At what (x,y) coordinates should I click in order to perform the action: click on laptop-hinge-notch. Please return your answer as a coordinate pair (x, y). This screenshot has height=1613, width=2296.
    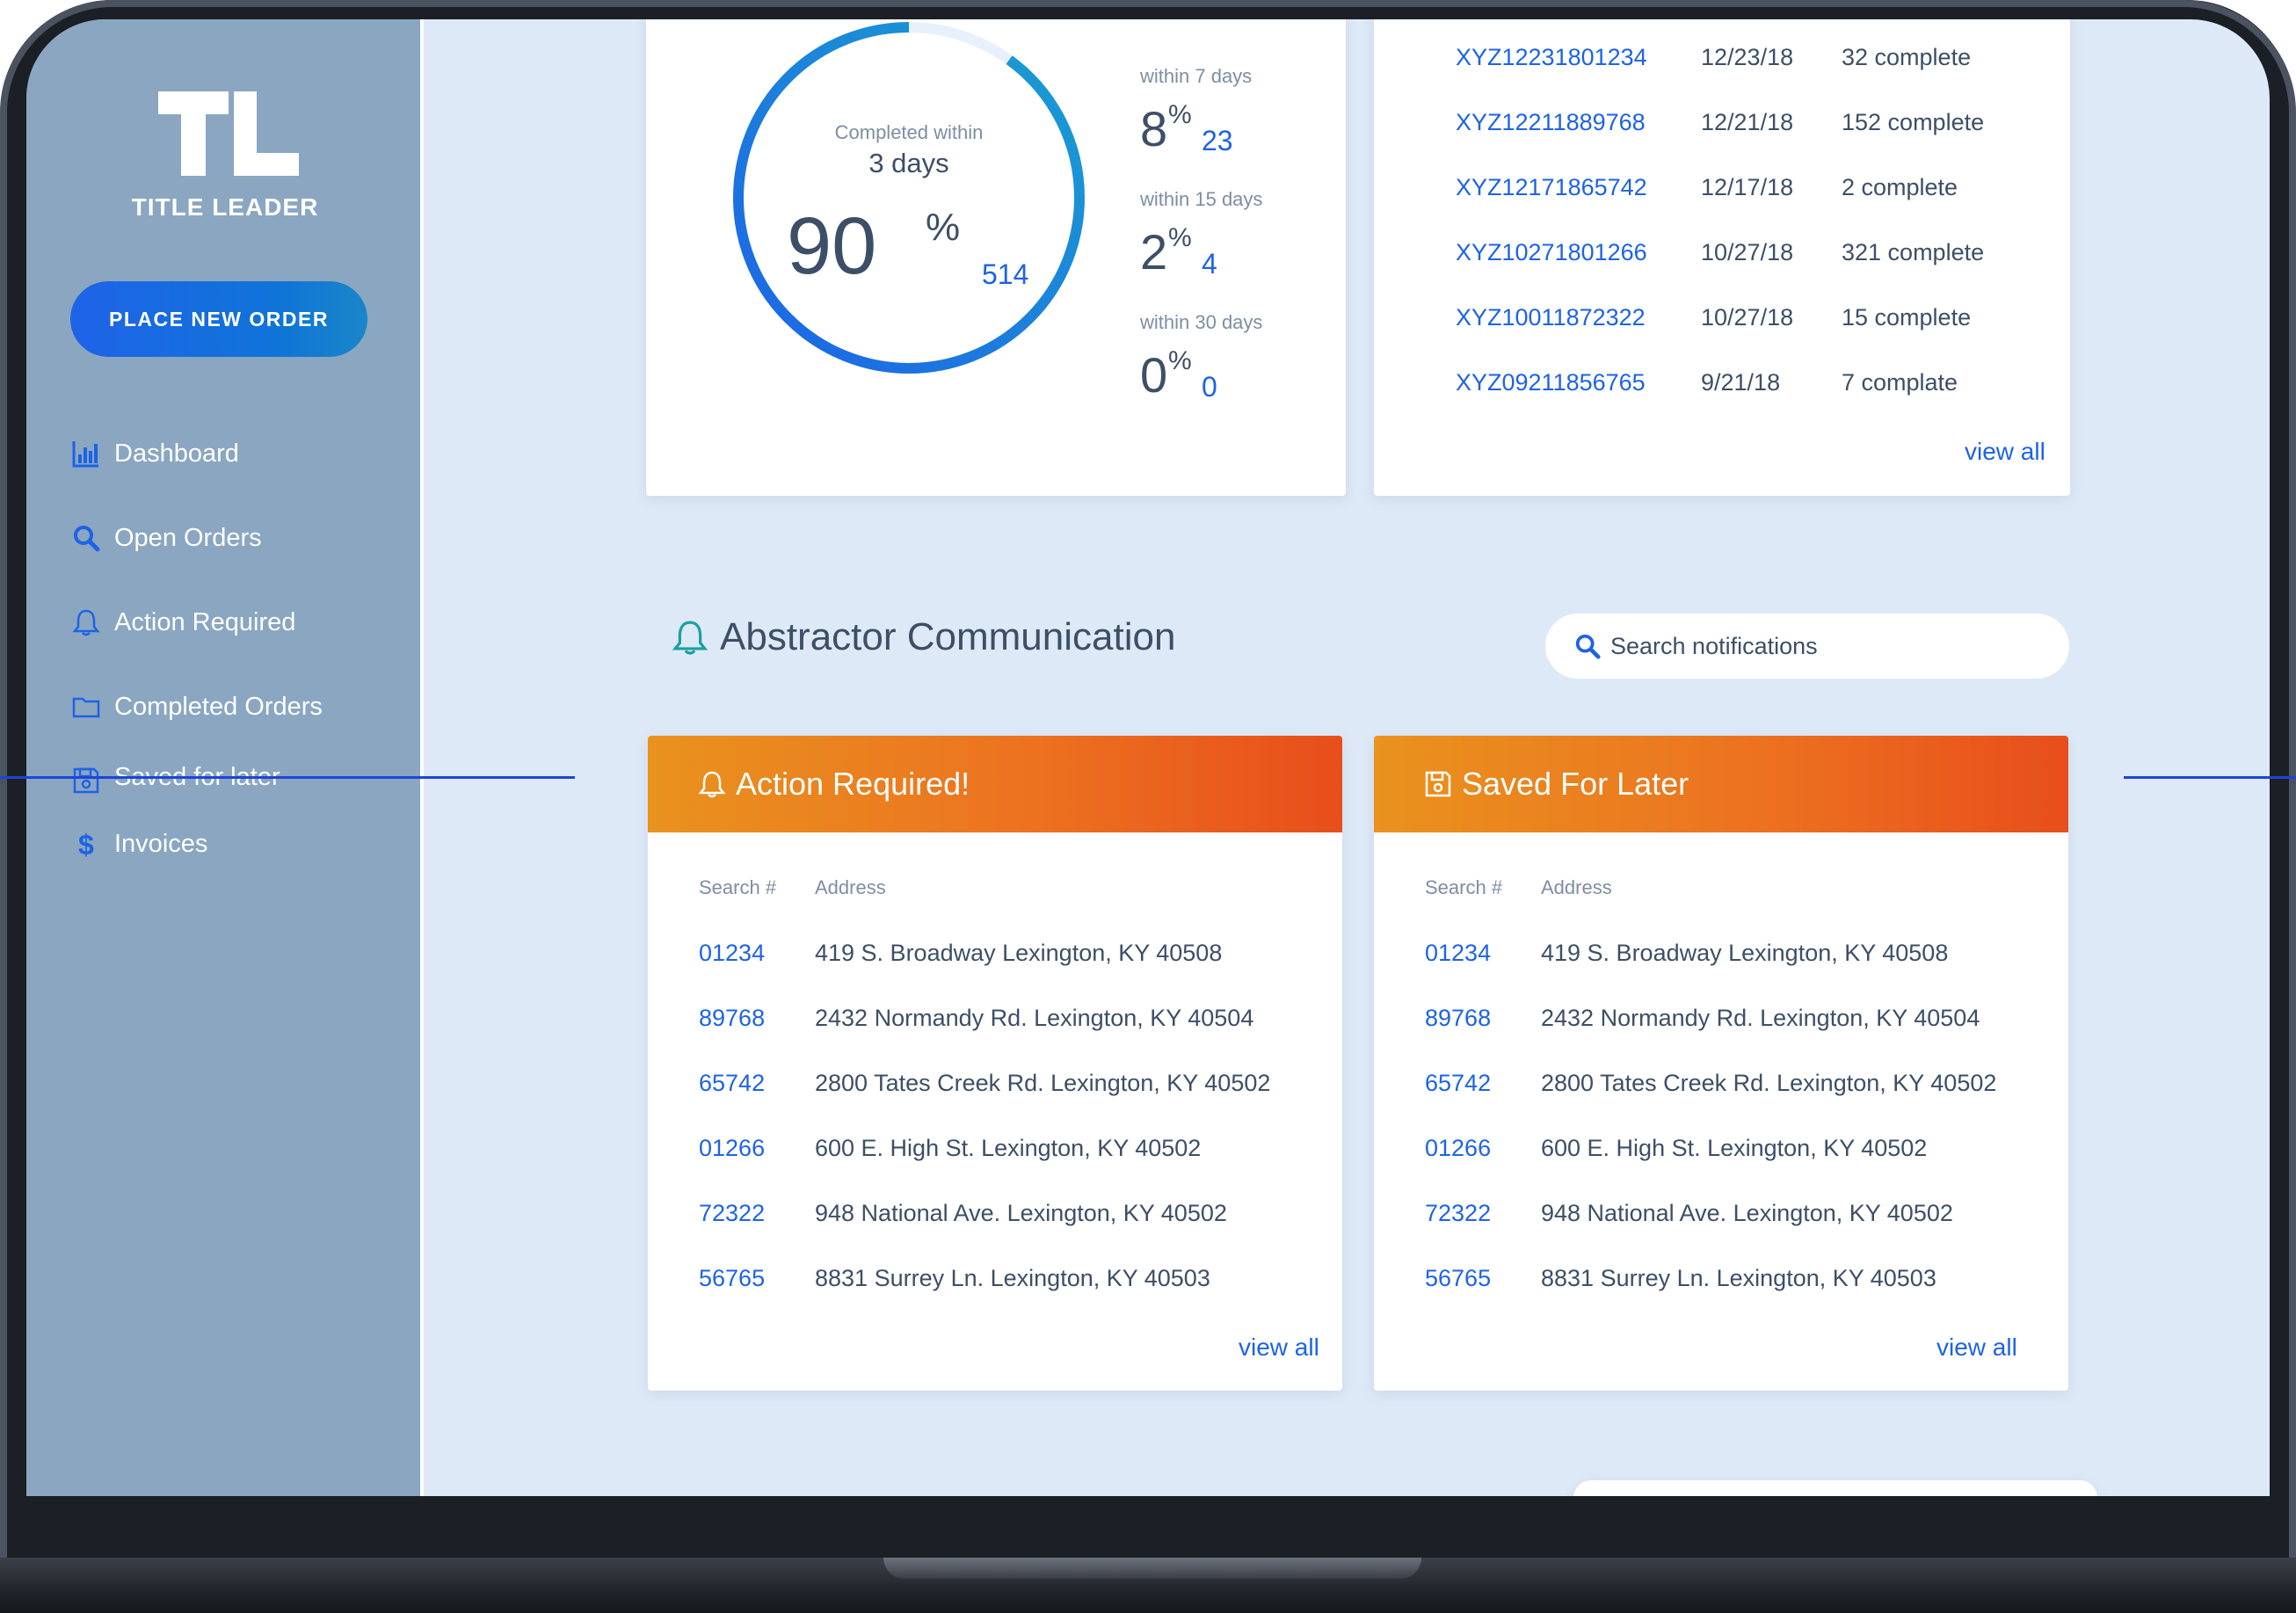
    Looking at the image, I should click on (1152, 1568).